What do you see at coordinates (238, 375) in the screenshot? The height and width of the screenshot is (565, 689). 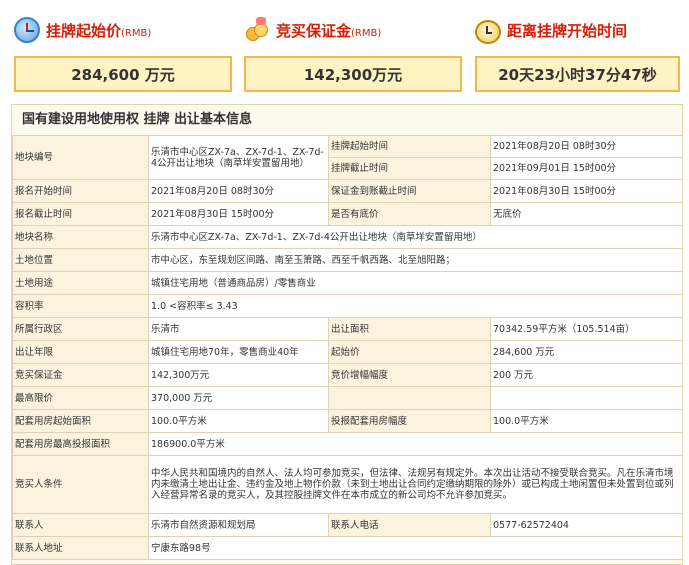 I see `field-value: 142,300万元` at bounding box center [238, 375].